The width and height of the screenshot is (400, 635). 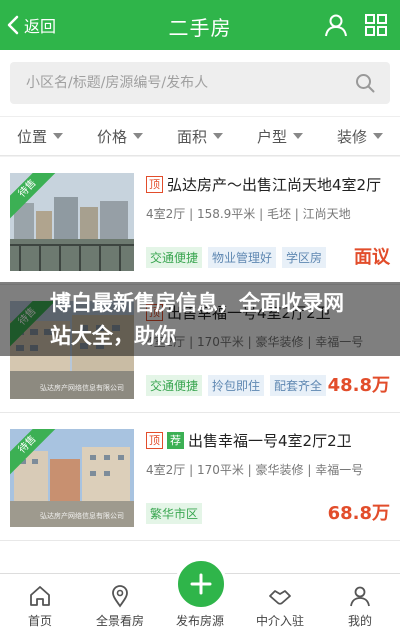 What do you see at coordinates (248, 214) in the screenshot?
I see `listing-specs: 4室2厅 | 158.9平米 | 毛坯 | 江尚天地` at bounding box center [248, 214].